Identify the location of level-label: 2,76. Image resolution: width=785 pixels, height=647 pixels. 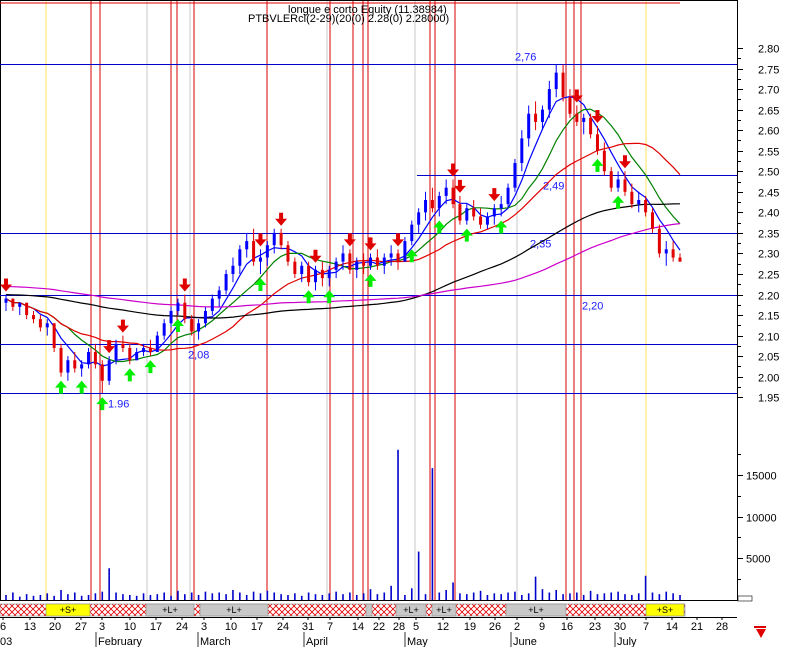
(525, 58).